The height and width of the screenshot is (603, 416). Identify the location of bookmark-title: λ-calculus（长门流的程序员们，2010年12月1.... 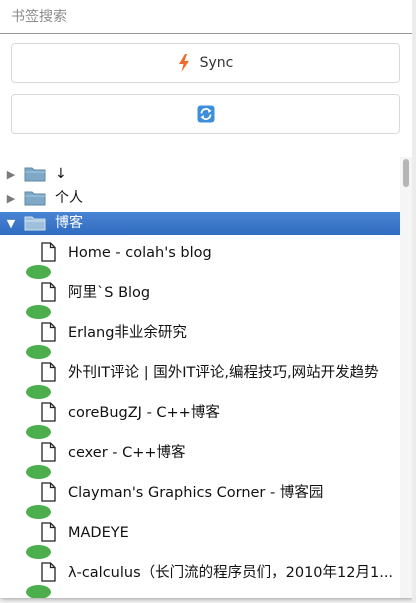
(231, 573).